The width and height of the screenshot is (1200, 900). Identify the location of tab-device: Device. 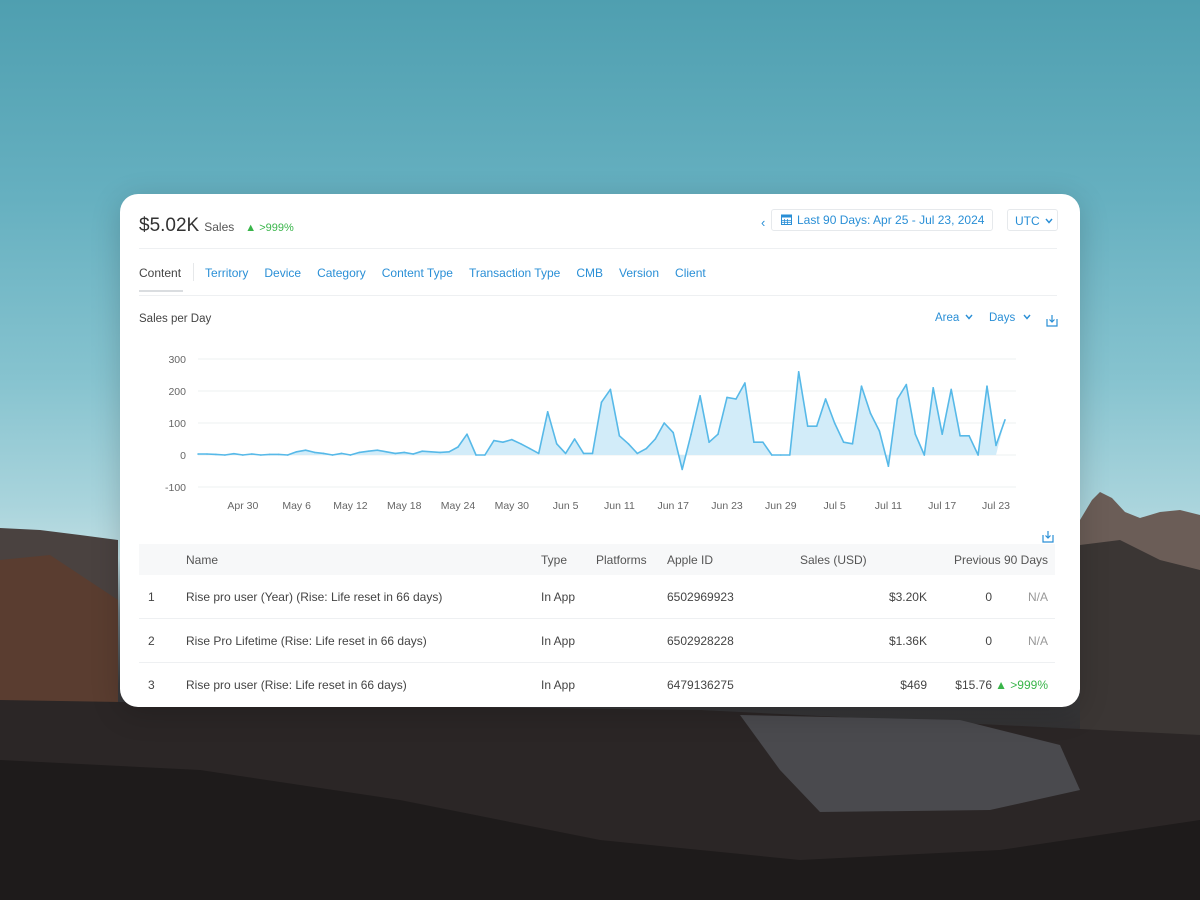
(282, 273).